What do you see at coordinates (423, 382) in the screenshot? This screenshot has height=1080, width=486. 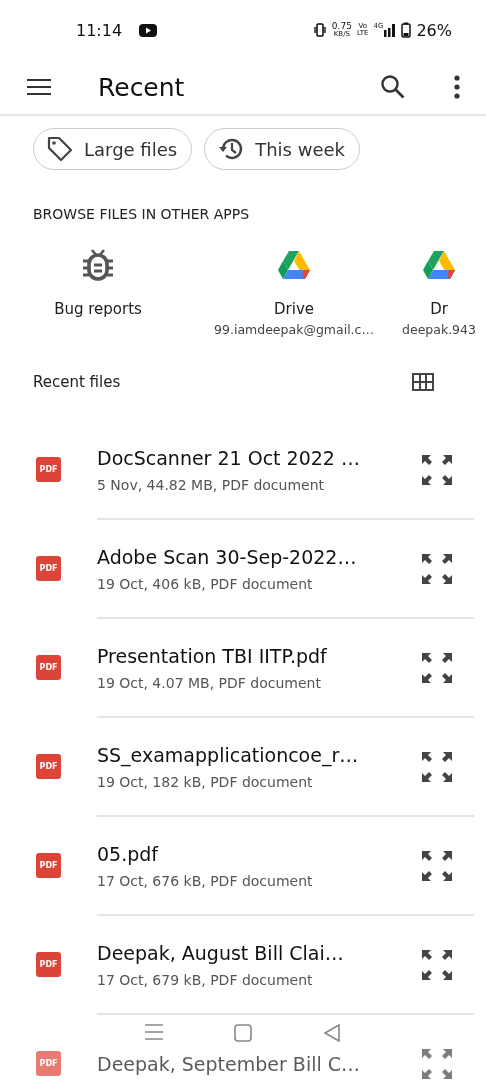 I see `grid-view-icon` at bounding box center [423, 382].